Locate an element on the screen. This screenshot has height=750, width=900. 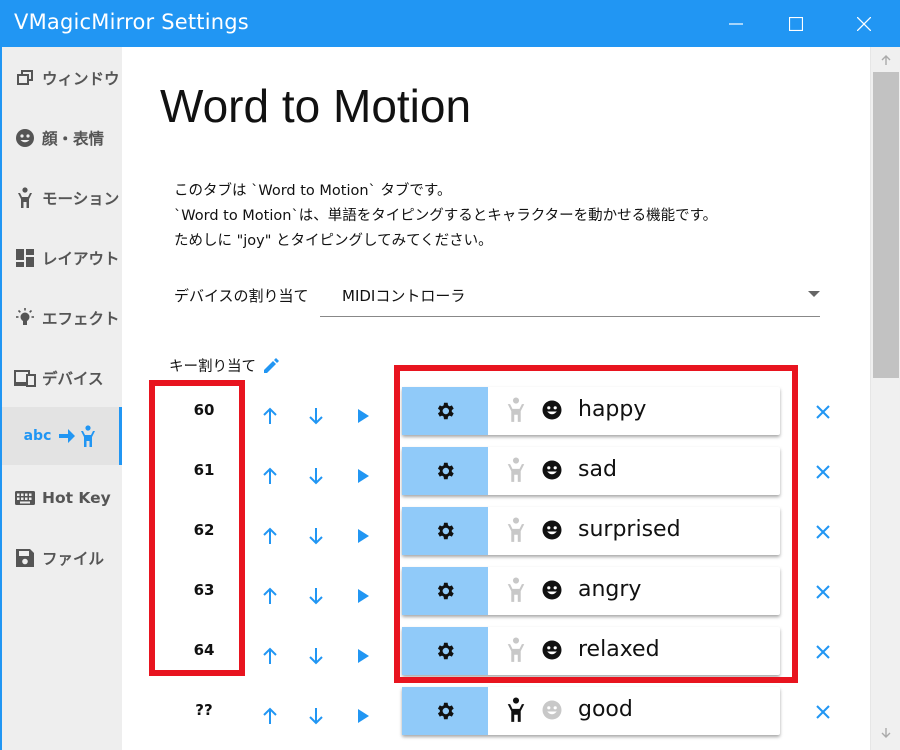
sidebar-item-word-to-motion: abc is located at coordinates (62, 436).